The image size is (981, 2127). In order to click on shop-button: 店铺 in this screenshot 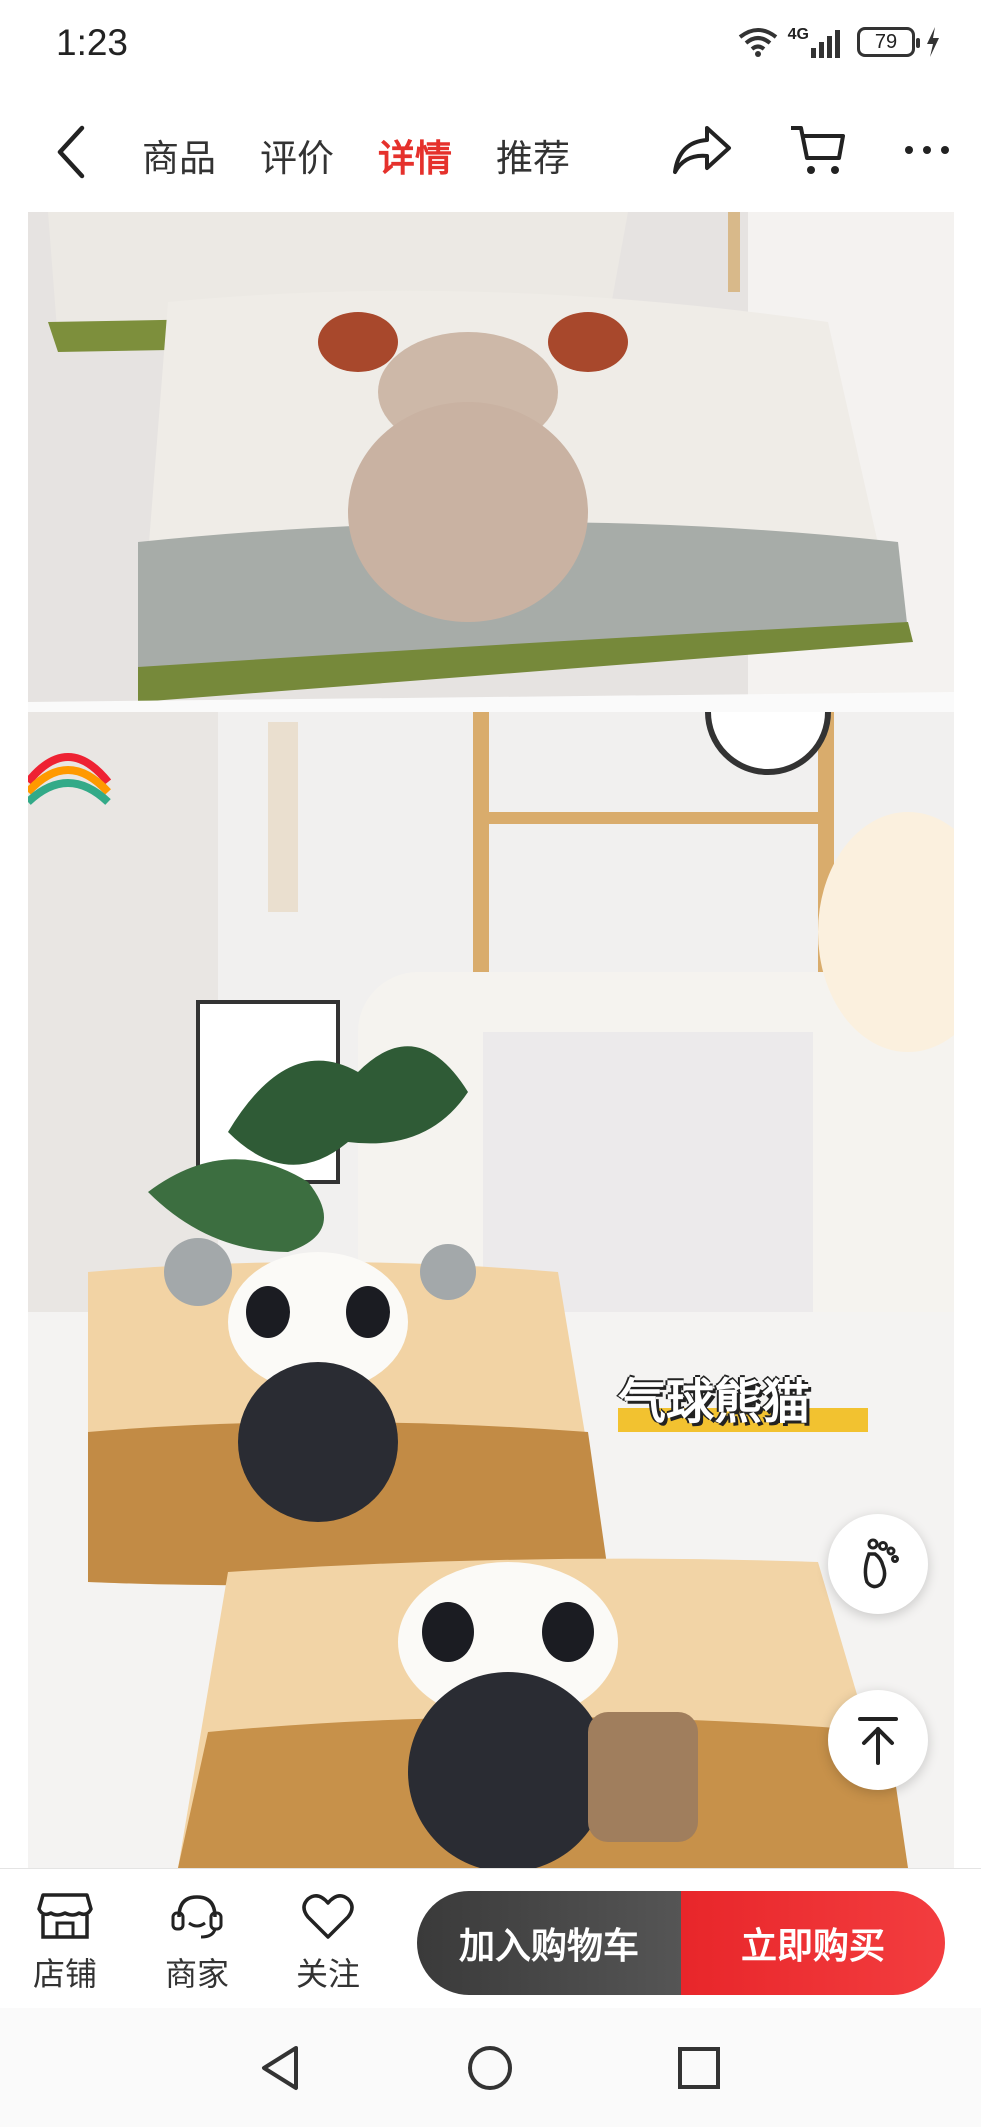, I will do `click(65, 1943)`.